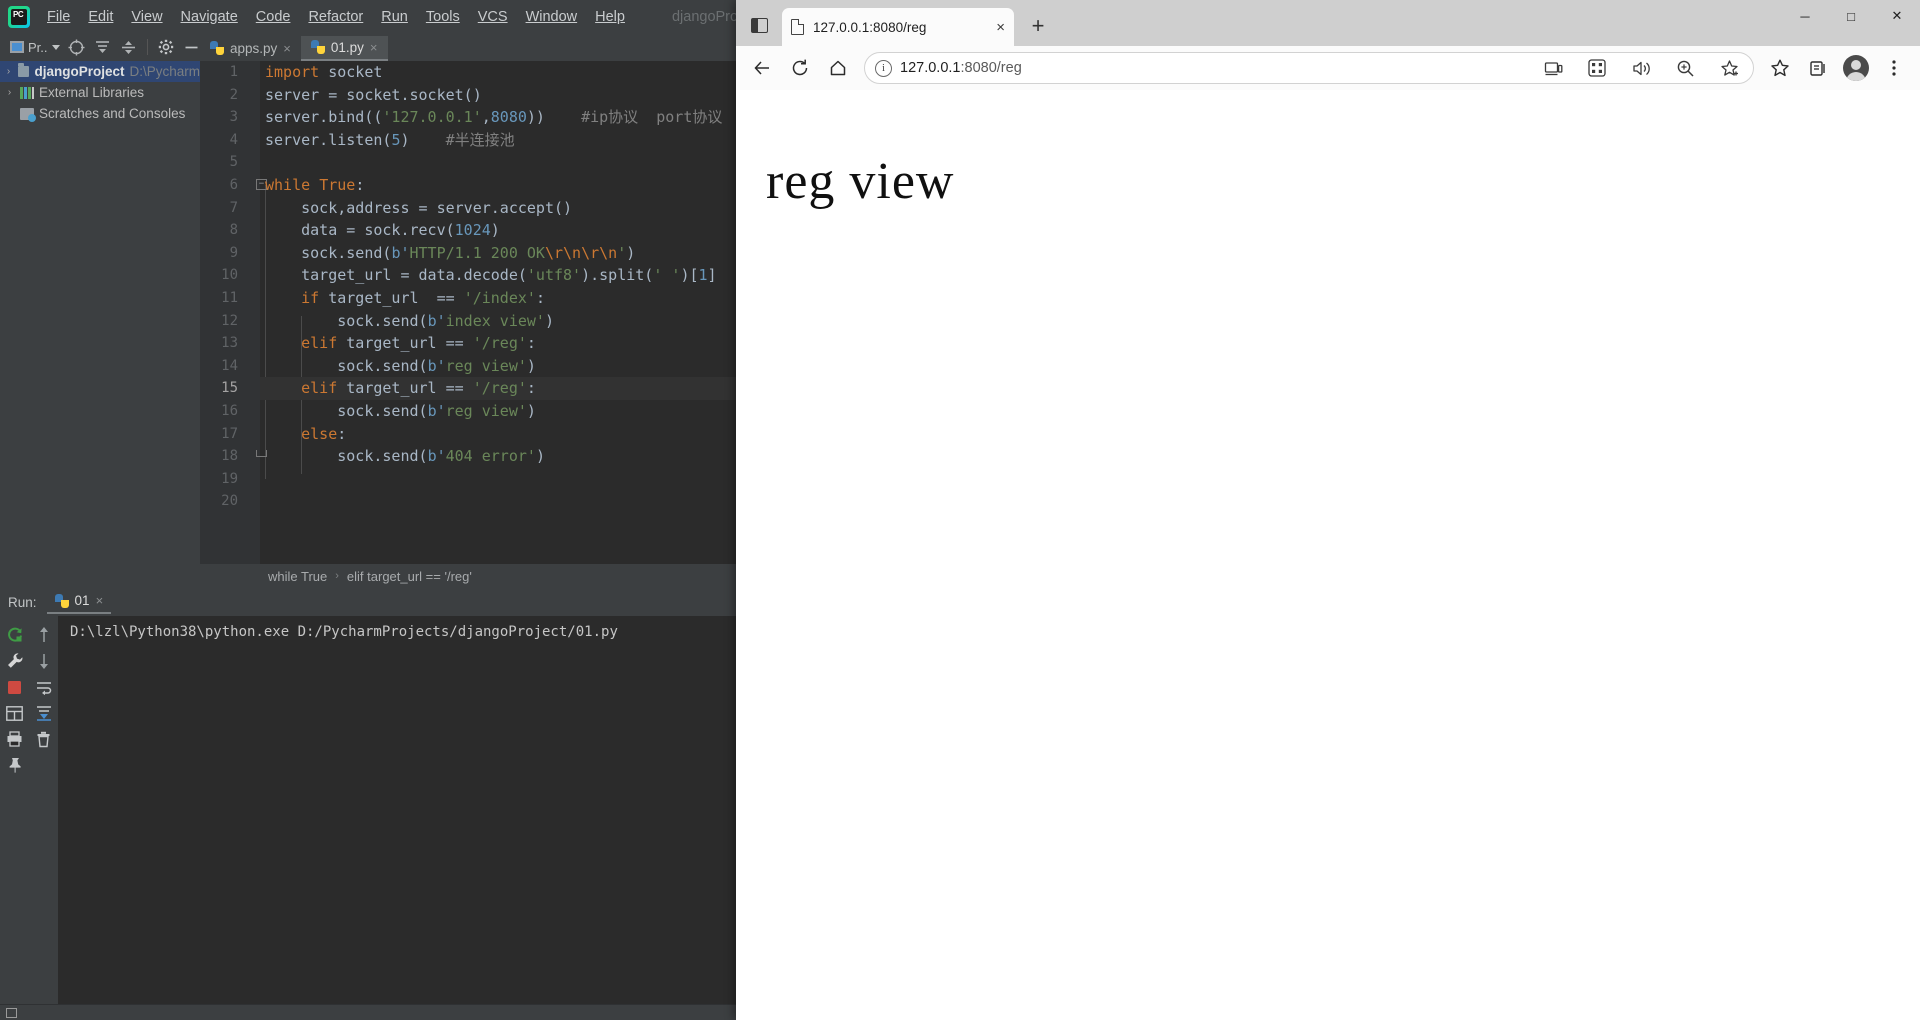  Describe the element at coordinates (991, 68) in the screenshot. I see `url-path: :8080/reg` at that location.